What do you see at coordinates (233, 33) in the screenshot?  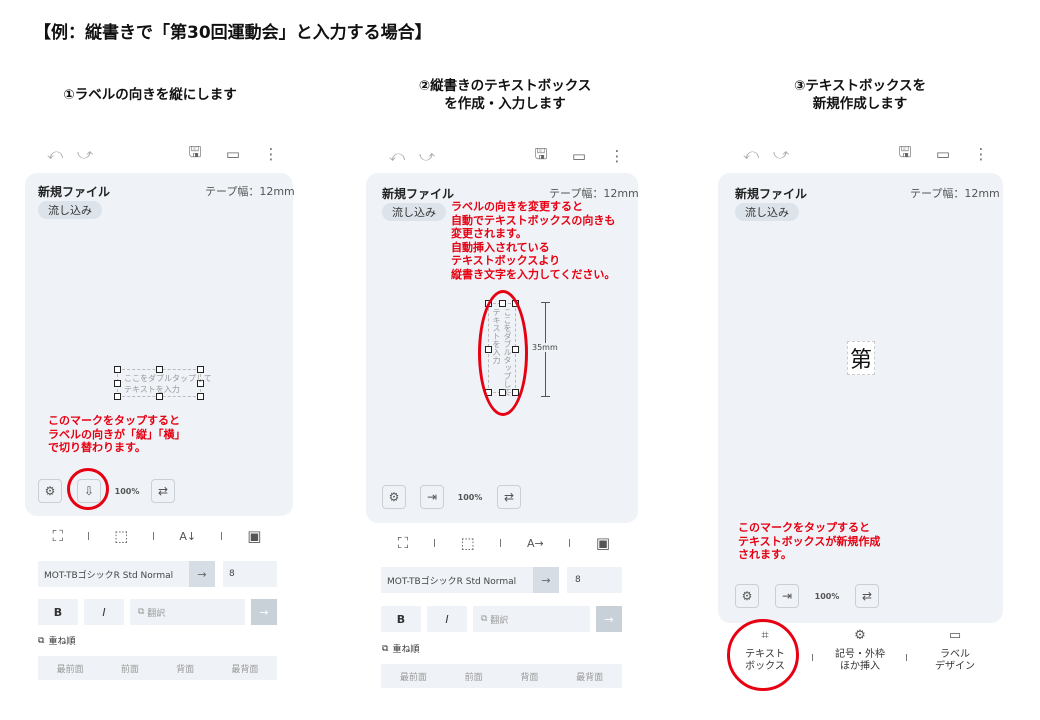 I see `page-title: 【例：縦書きで「第30回運動会」と入力する場合】` at bounding box center [233, 33].